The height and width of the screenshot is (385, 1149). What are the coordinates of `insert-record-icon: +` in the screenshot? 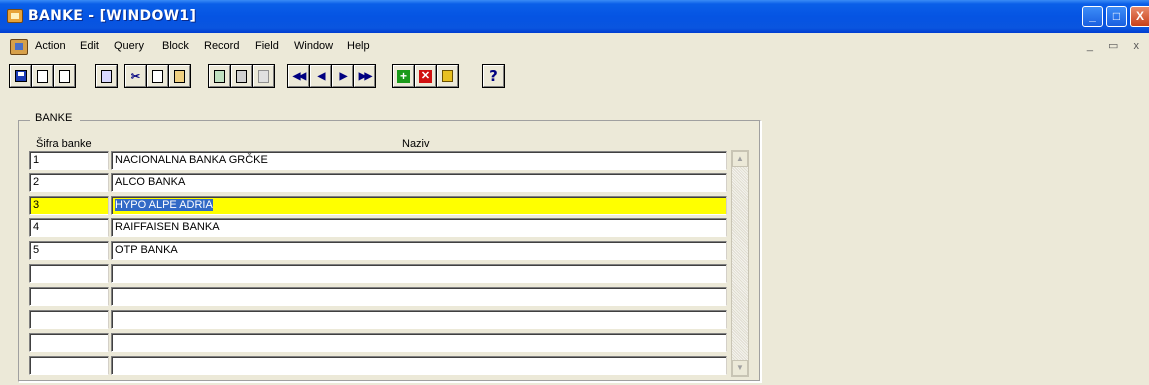 It's located at (403, 76).